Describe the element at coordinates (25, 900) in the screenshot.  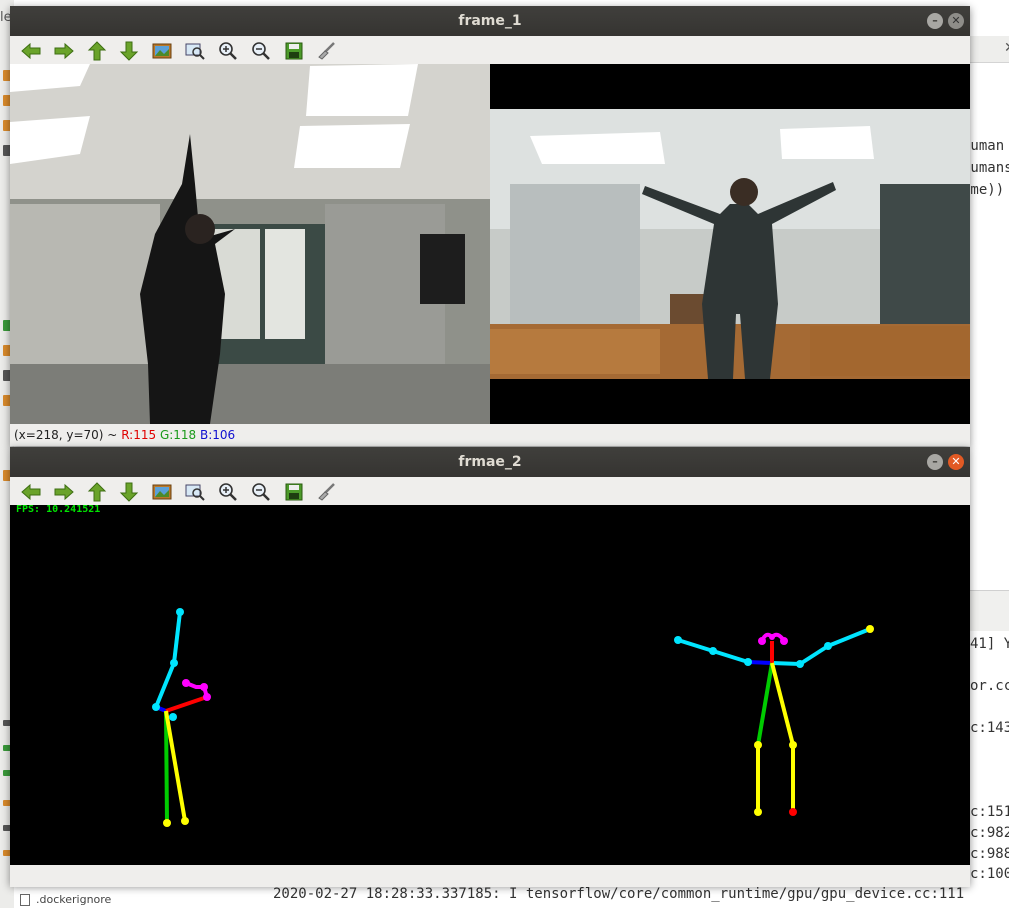
I see `file-icon` at that location.